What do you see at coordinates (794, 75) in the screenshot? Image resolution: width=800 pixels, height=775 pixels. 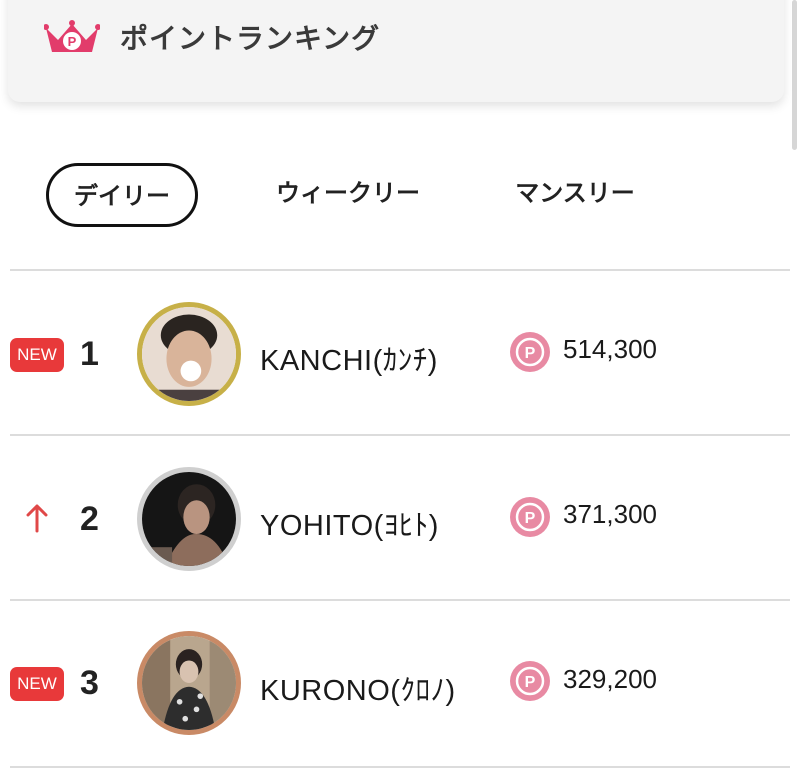 I see `scrollbar` at bounding box center [794, 75].